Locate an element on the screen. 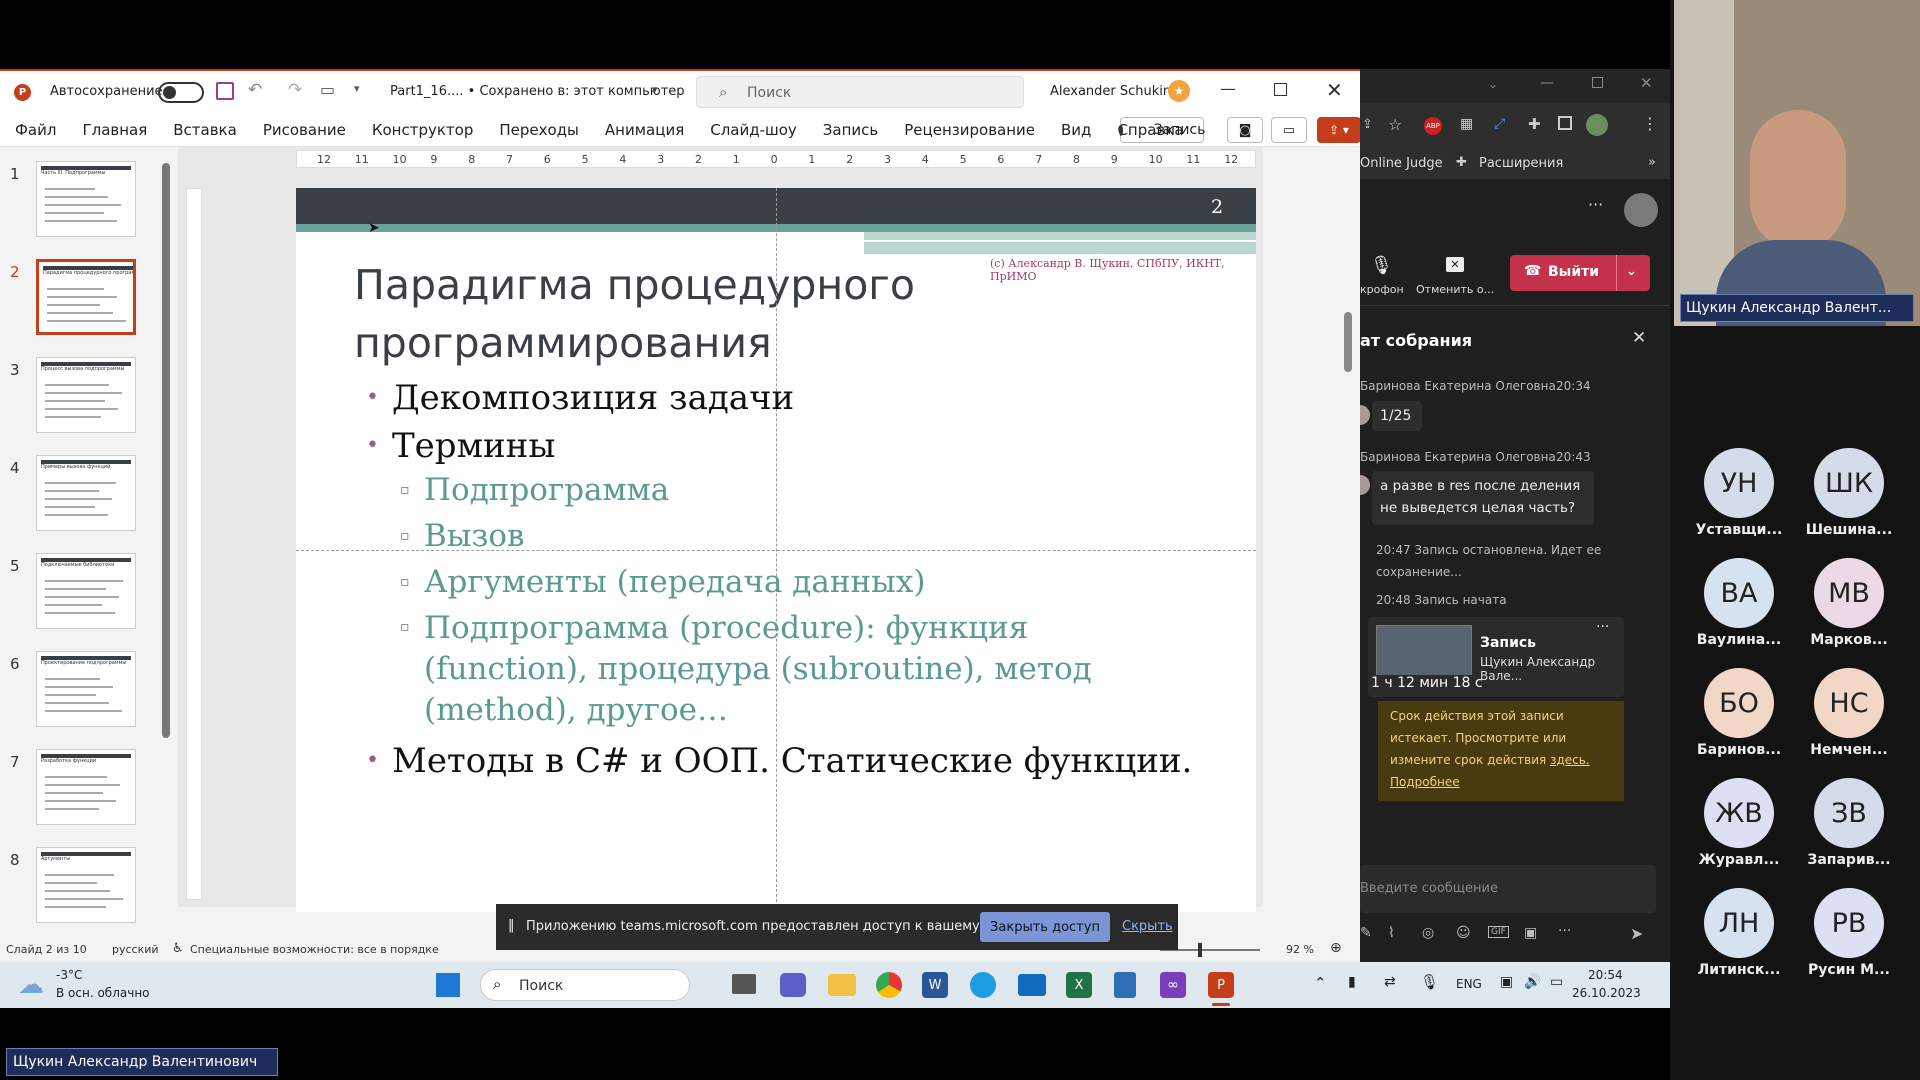 This screenshot has height=1080, width=1920. word-icon: W is located at coordinates (935, 985).